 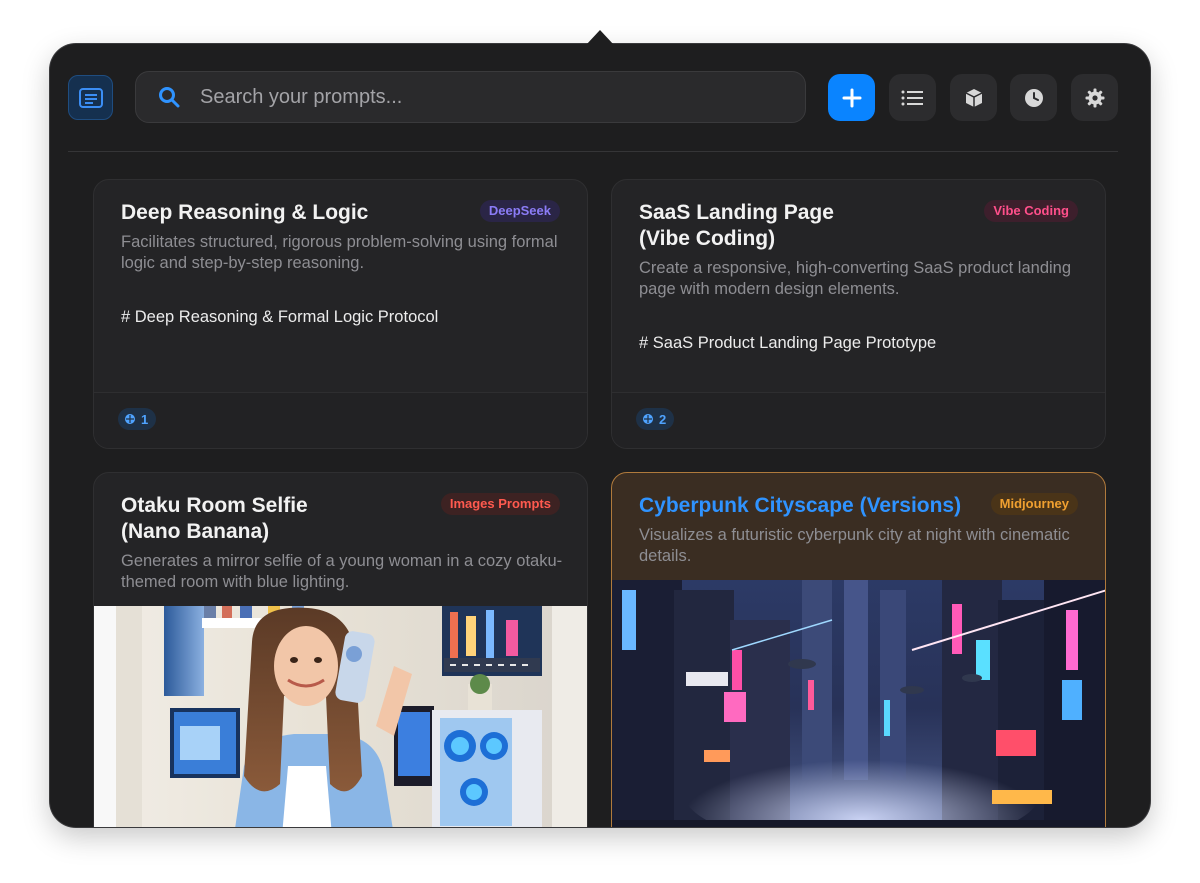 I want to click on list-view-button, so click(x=912, y=97).